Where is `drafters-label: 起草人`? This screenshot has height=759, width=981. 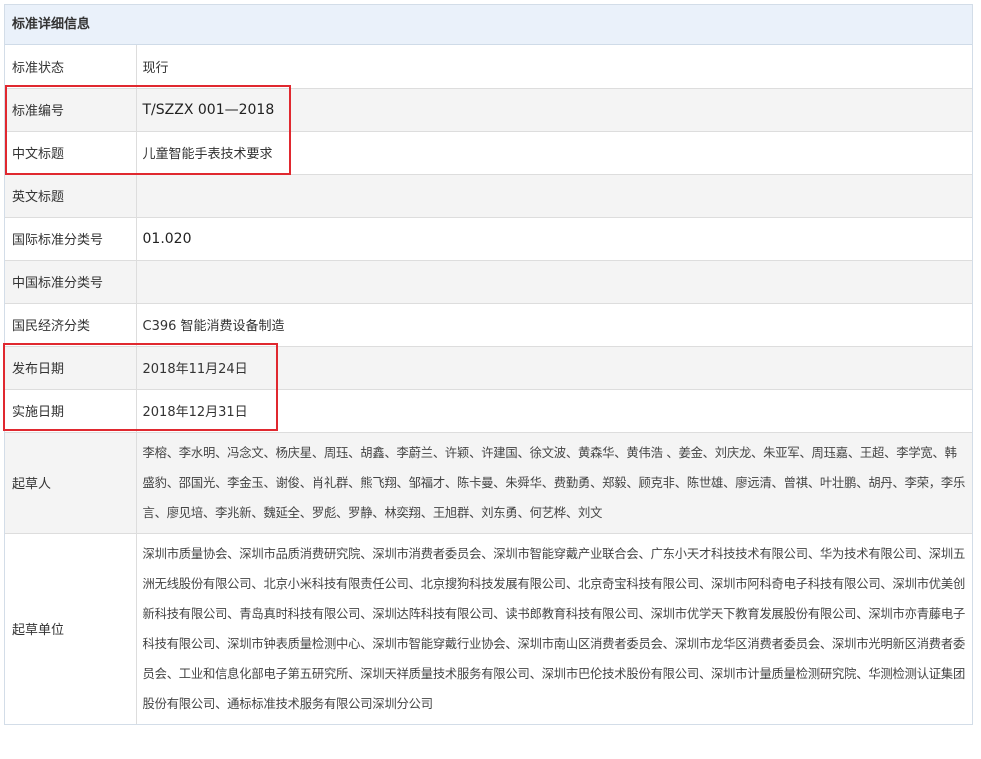 drafters-label: 起草人 is located at coordinates (71, 482).